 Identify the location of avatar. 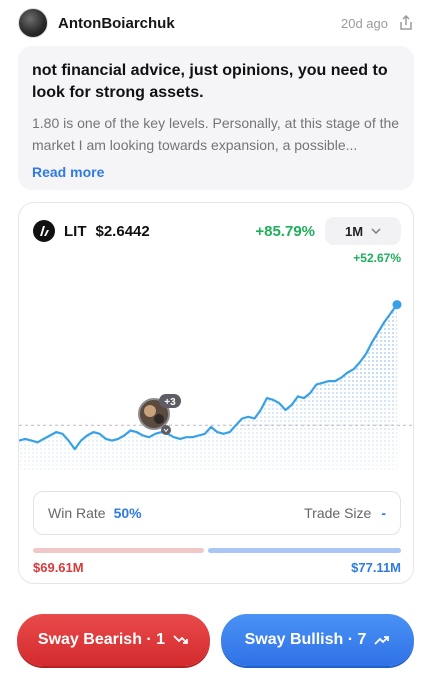
(33, 23).